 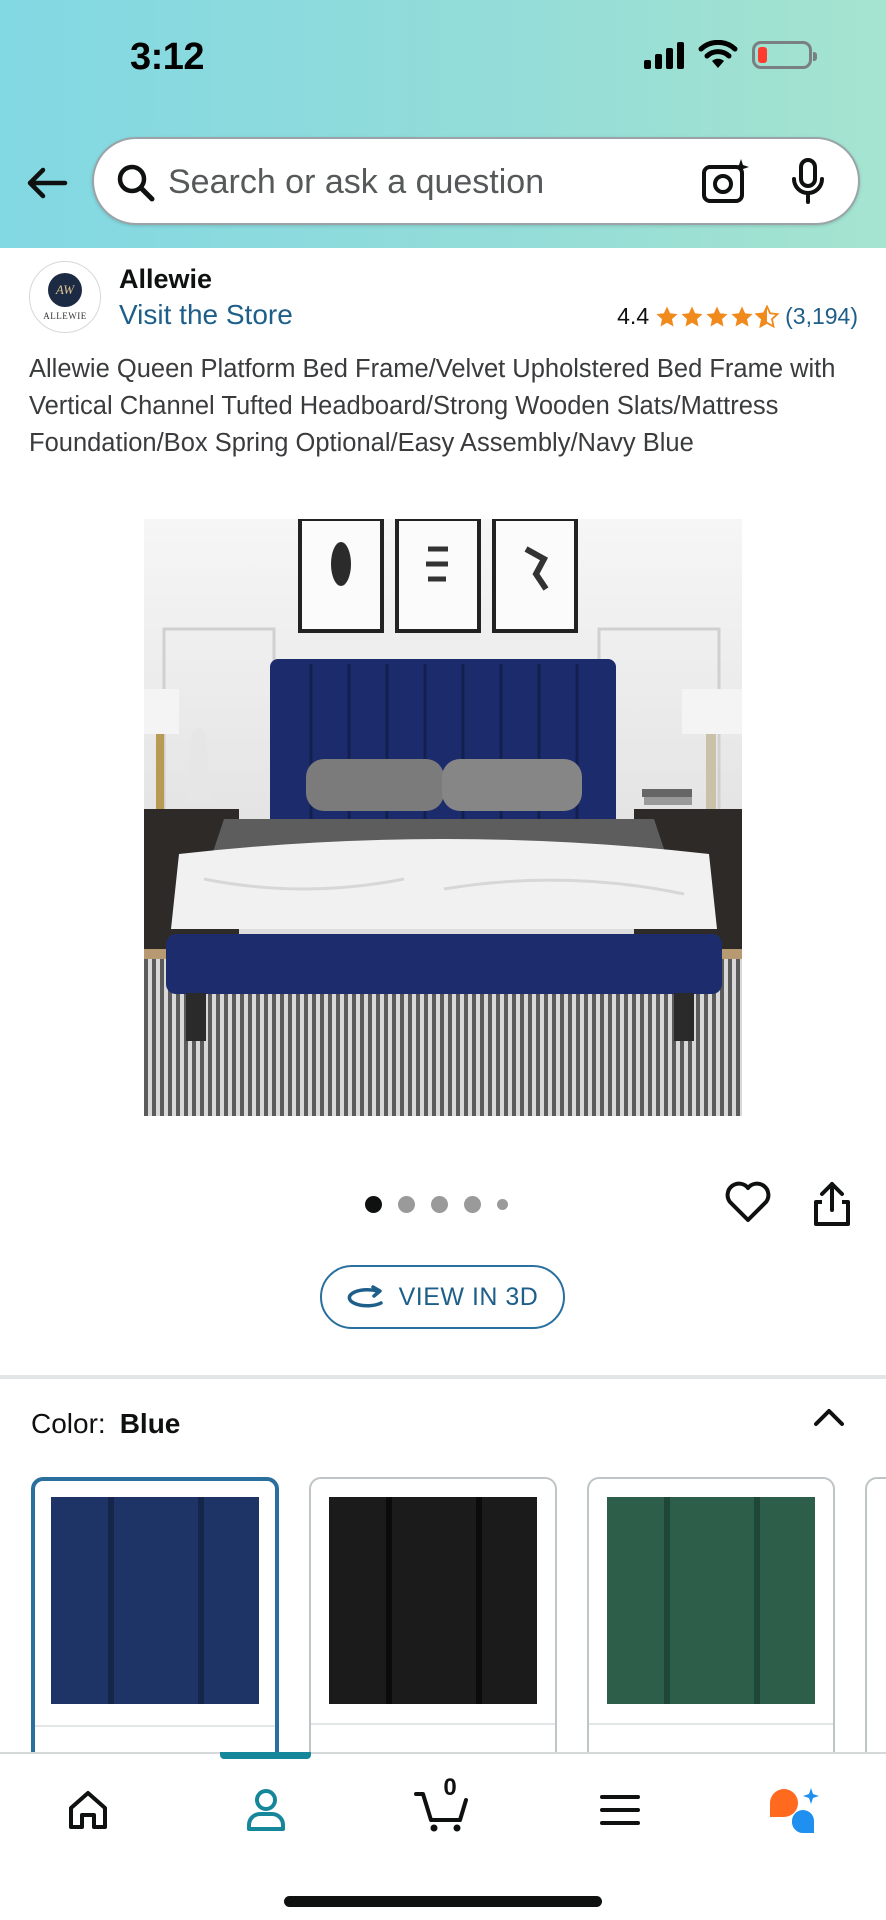 I want to click on view-in-3d-button: VIEW IN 3D, so click(x=442, y=1297).